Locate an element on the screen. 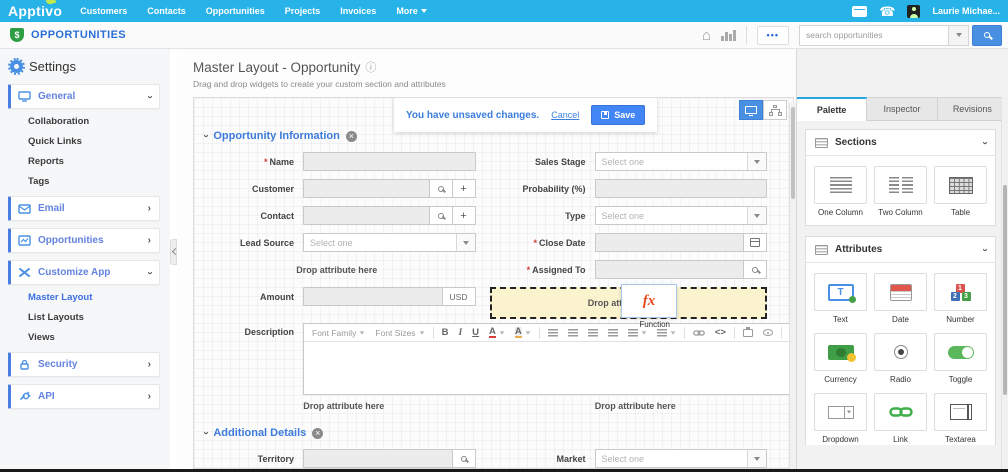 The image size is (1008, 472). font-family-dropdown: Font Family is located at coordinates (338, 333).